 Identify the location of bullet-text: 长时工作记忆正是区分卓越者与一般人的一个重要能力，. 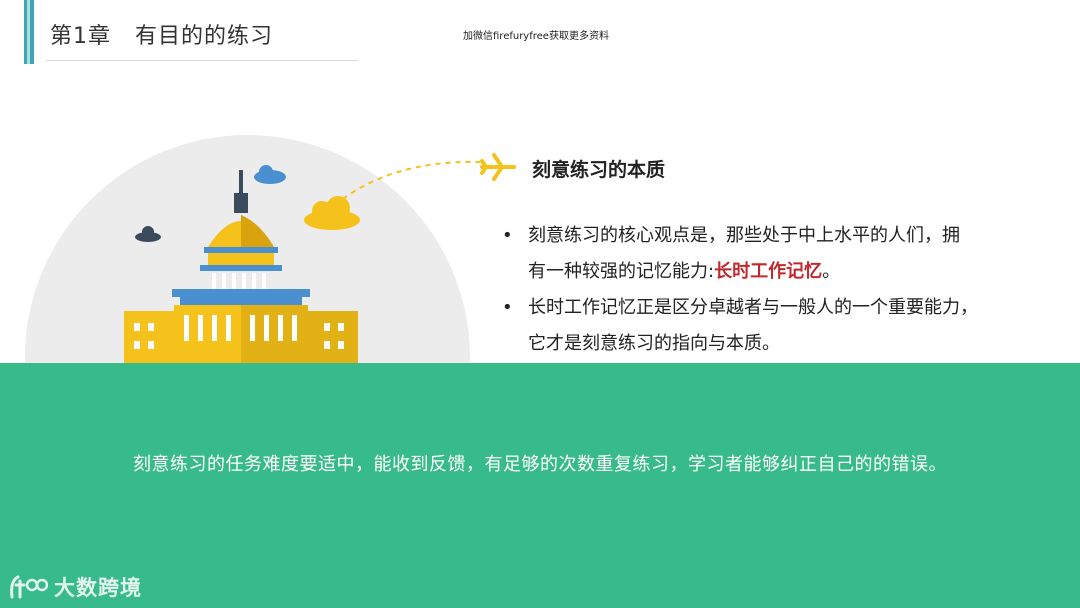
(753, 307).